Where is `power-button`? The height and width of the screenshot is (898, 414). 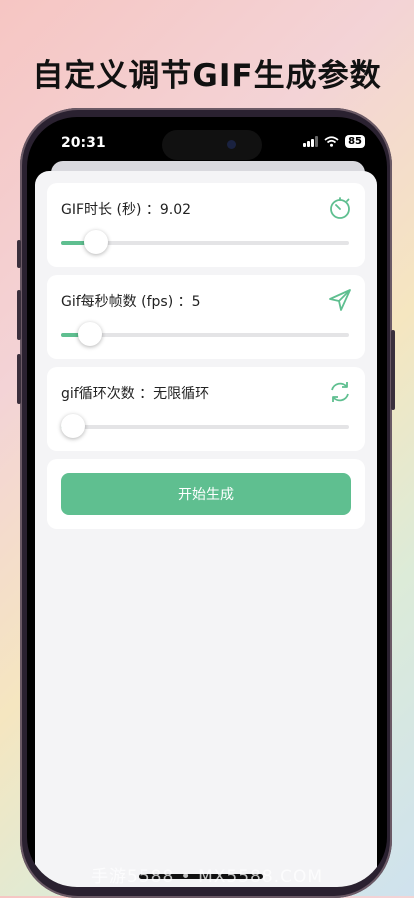
power-button is located at coordinates (393, 370).